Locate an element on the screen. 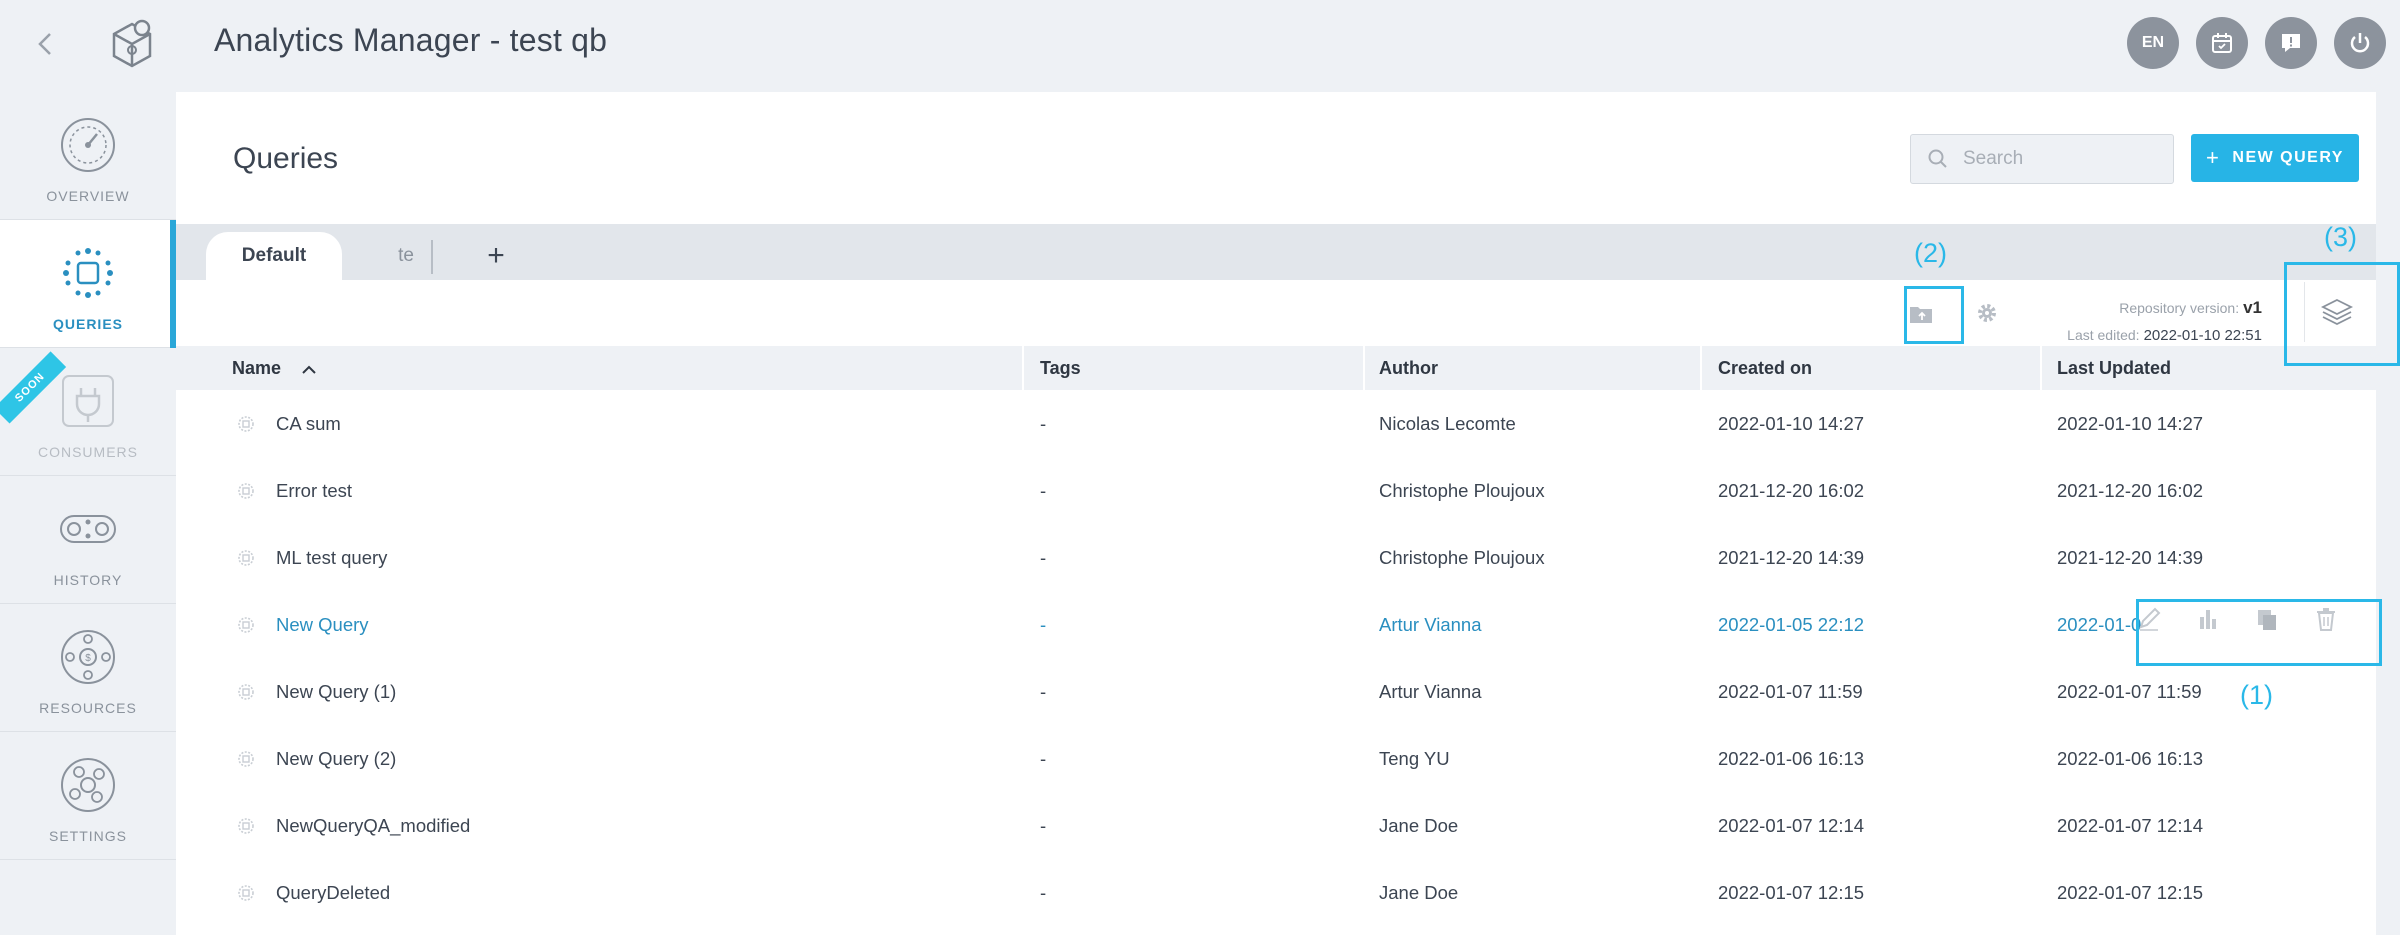  query-name: Error test is located at coordinates (314, 490).